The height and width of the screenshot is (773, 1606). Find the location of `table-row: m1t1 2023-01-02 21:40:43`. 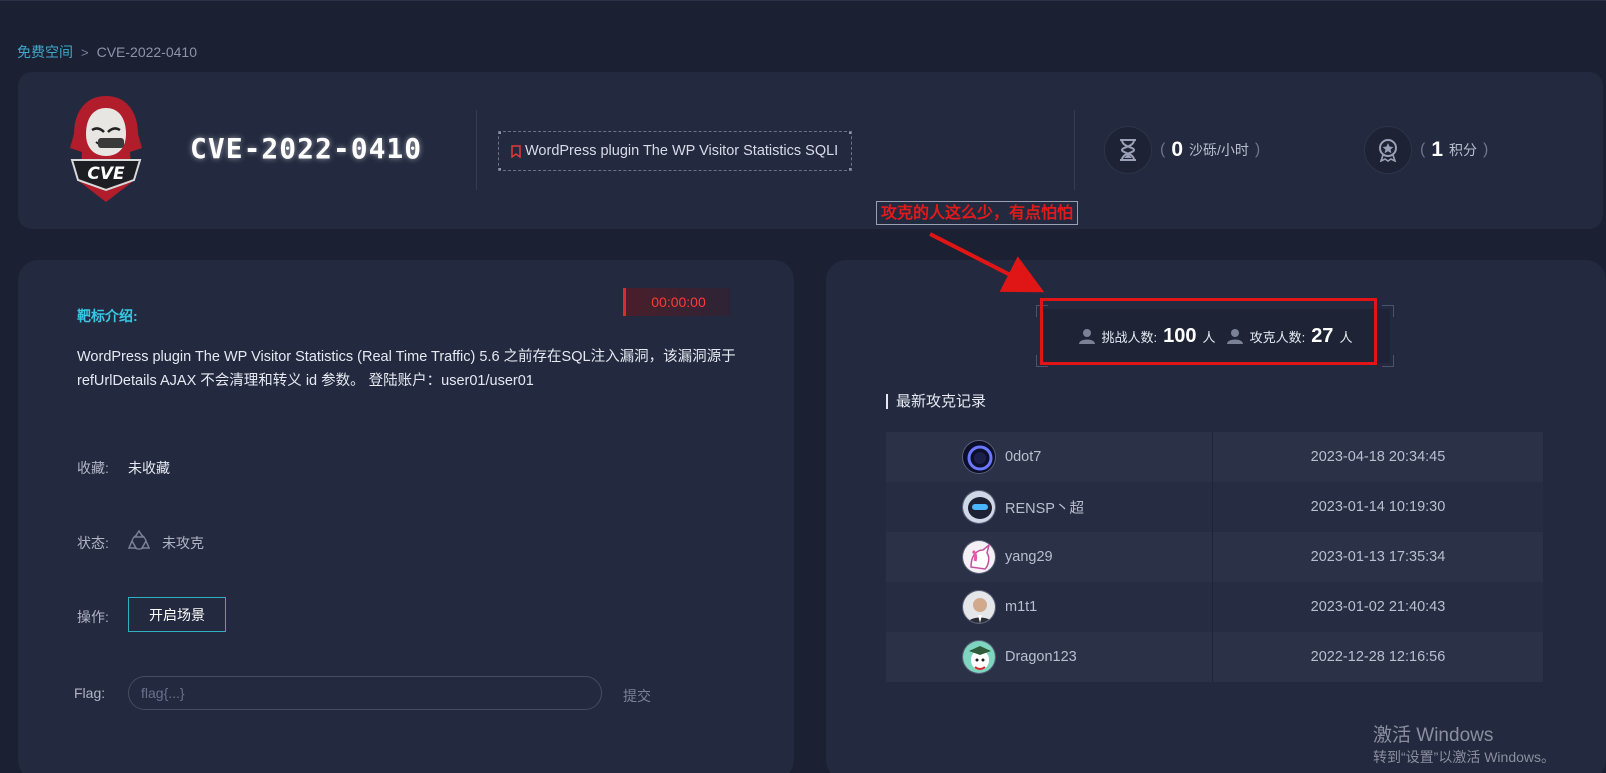

table-row: m1t1 2023-01-02 21:40:43 is located at coordinates (1214, 607).